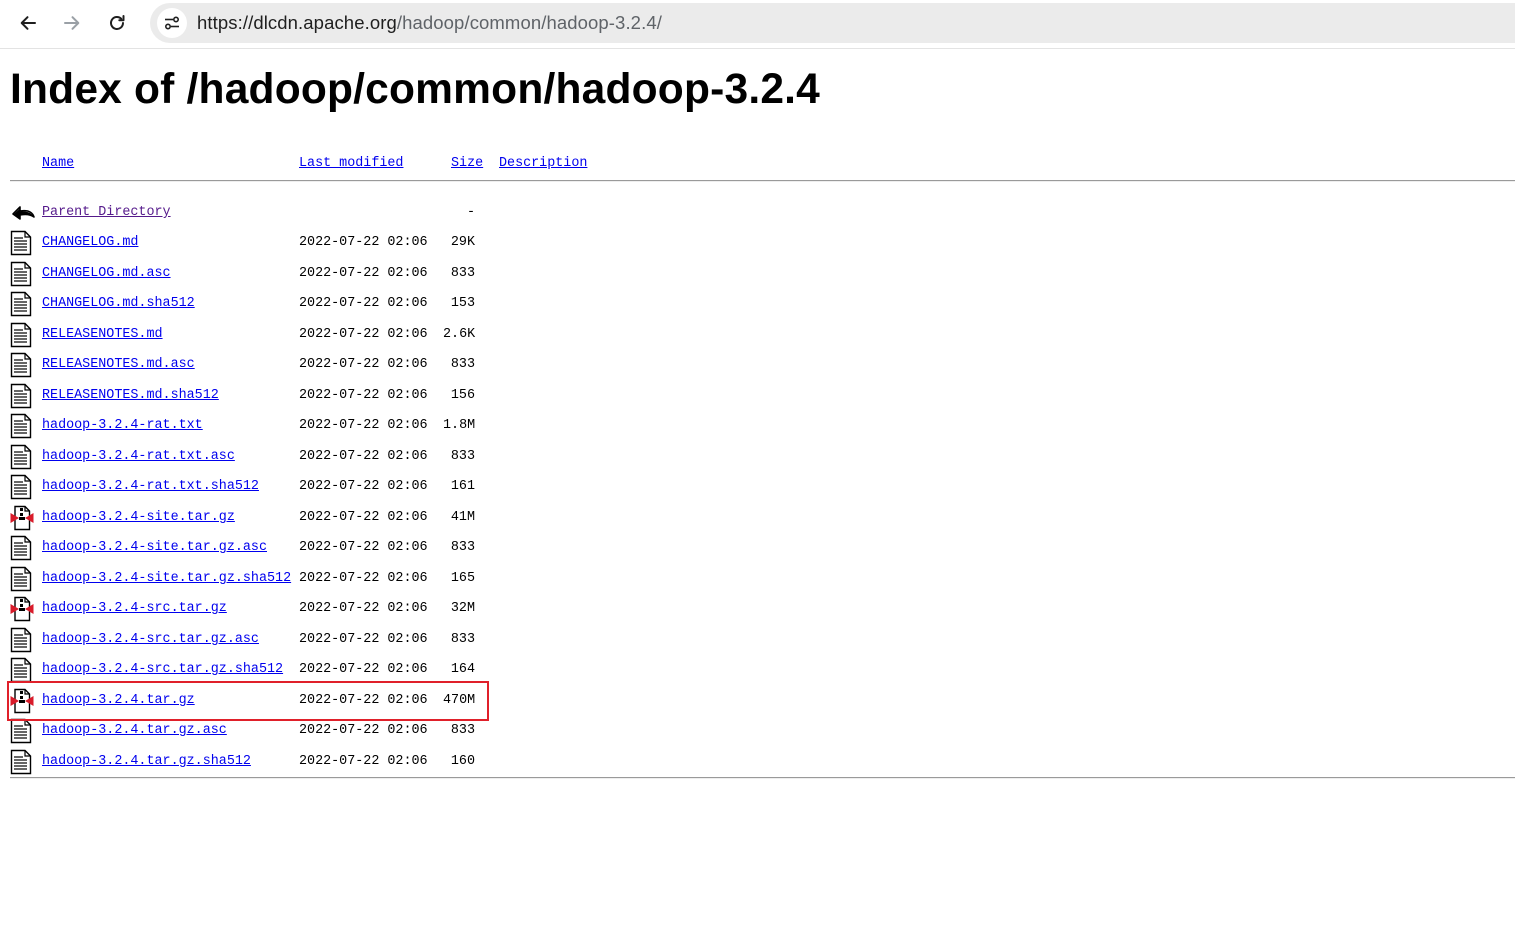  Describe the element at coordinates (102, 334) in the screenshot. I see `file-link: RELEASENOTES.md` at that location.